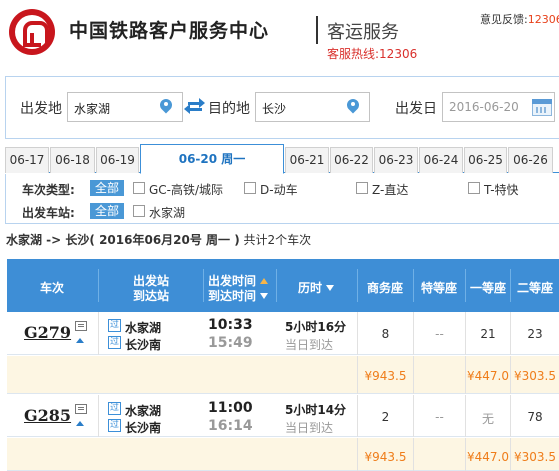  I want to click on tab-date: 06-24, so click(441, 160).